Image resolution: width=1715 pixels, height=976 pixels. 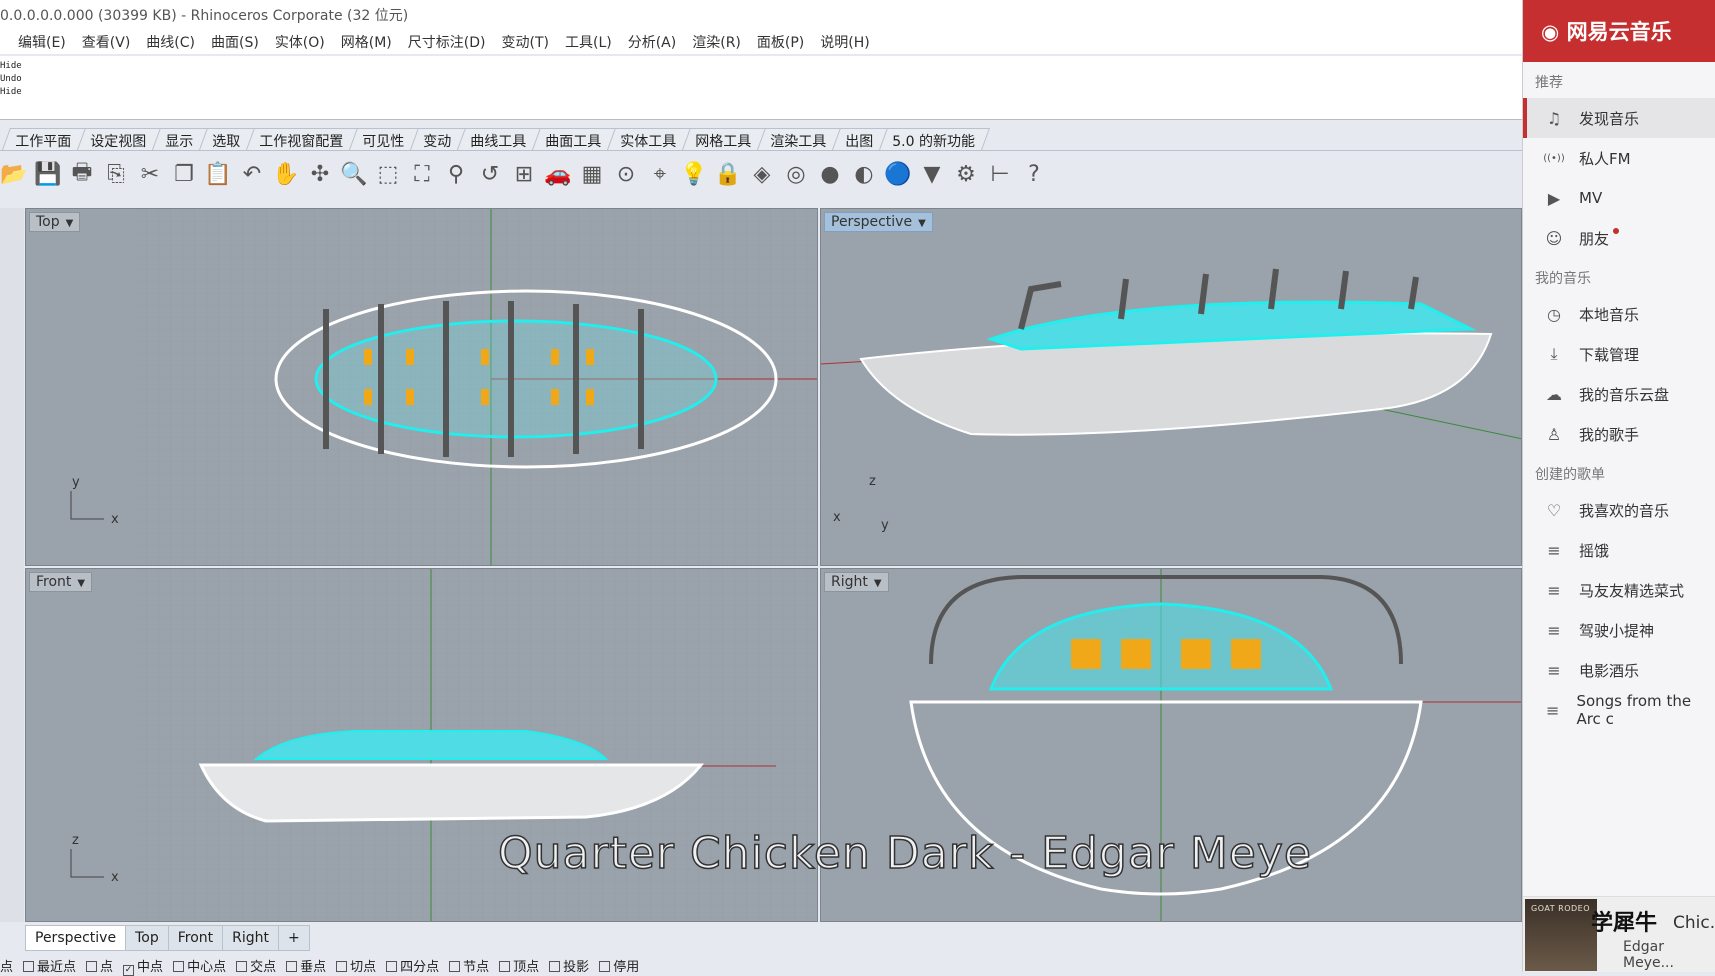 What do you see at coordinates (384, 139) in the screenshot?
I see `toolbar-tab: 可见性` at bounding box center [384, 139].